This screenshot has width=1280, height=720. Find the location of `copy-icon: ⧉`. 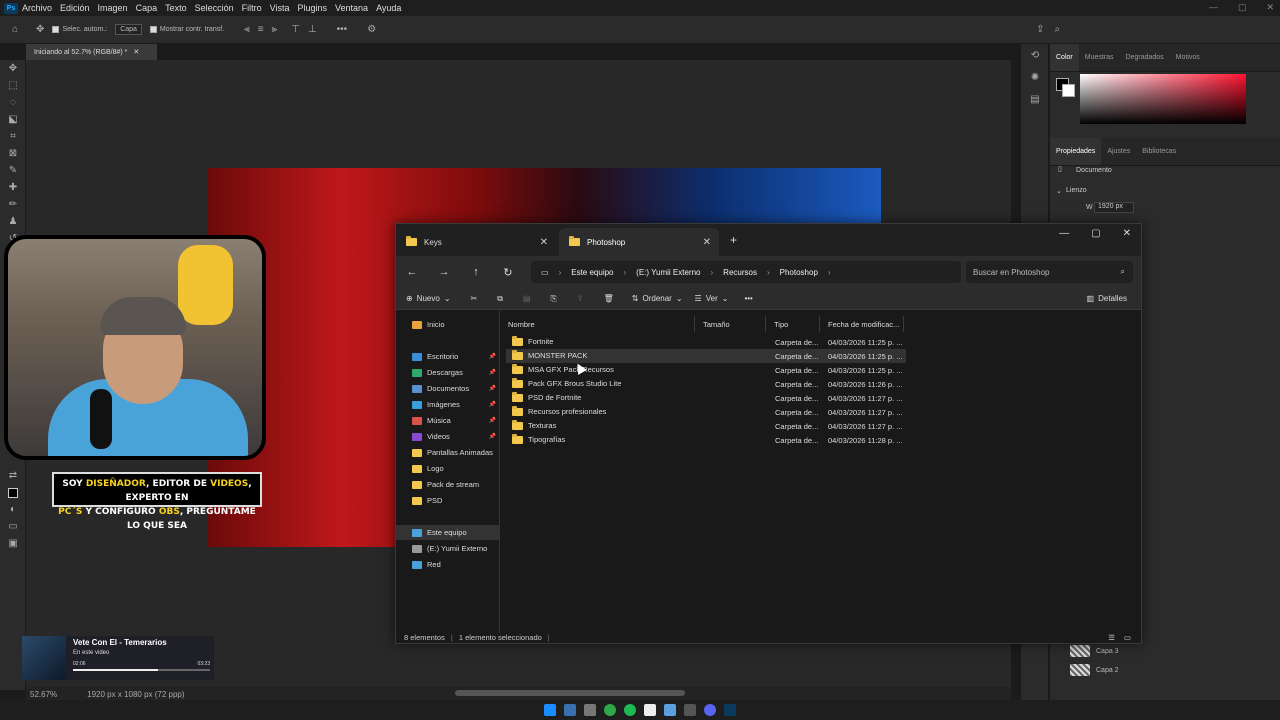

copy-icon: ⧉ is located at coordinates (500, 299).